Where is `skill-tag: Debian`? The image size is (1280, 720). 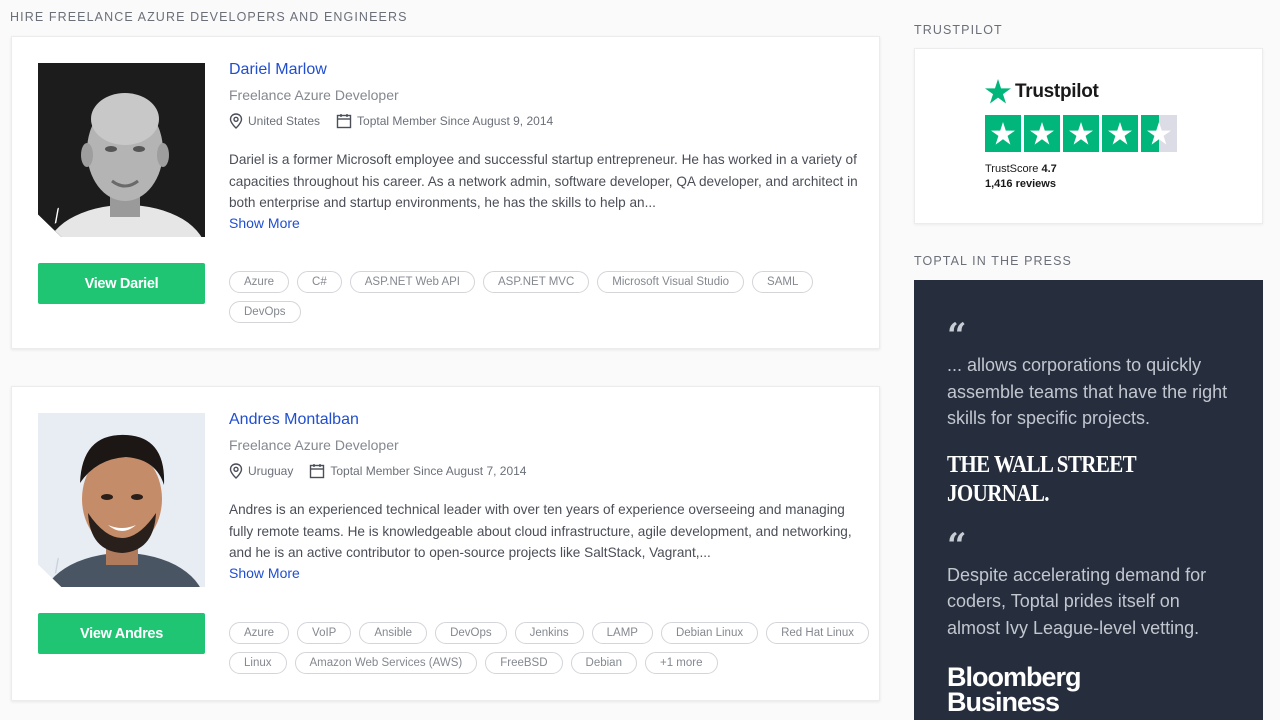 skill-tag: Debian is located at coordinates (603, 663).